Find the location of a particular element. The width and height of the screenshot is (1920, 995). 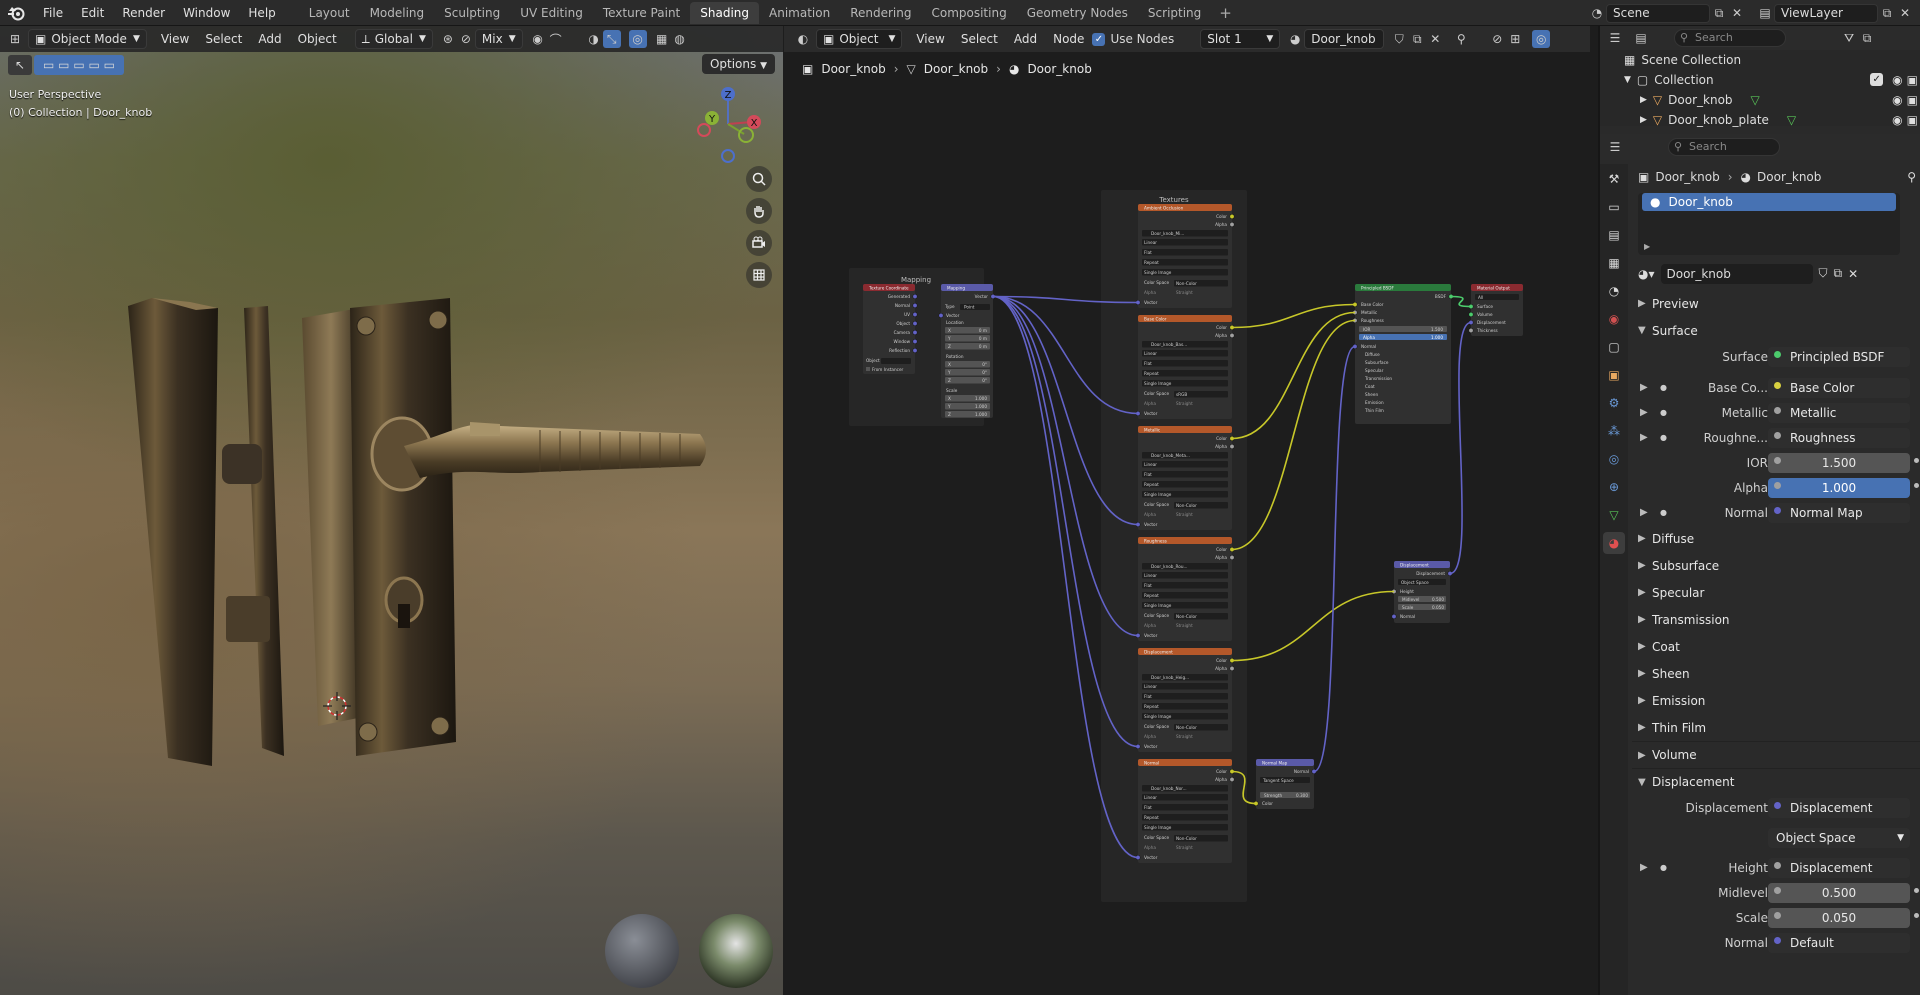

filter-icon: ⛛ is located at coordinates (1849, 38).